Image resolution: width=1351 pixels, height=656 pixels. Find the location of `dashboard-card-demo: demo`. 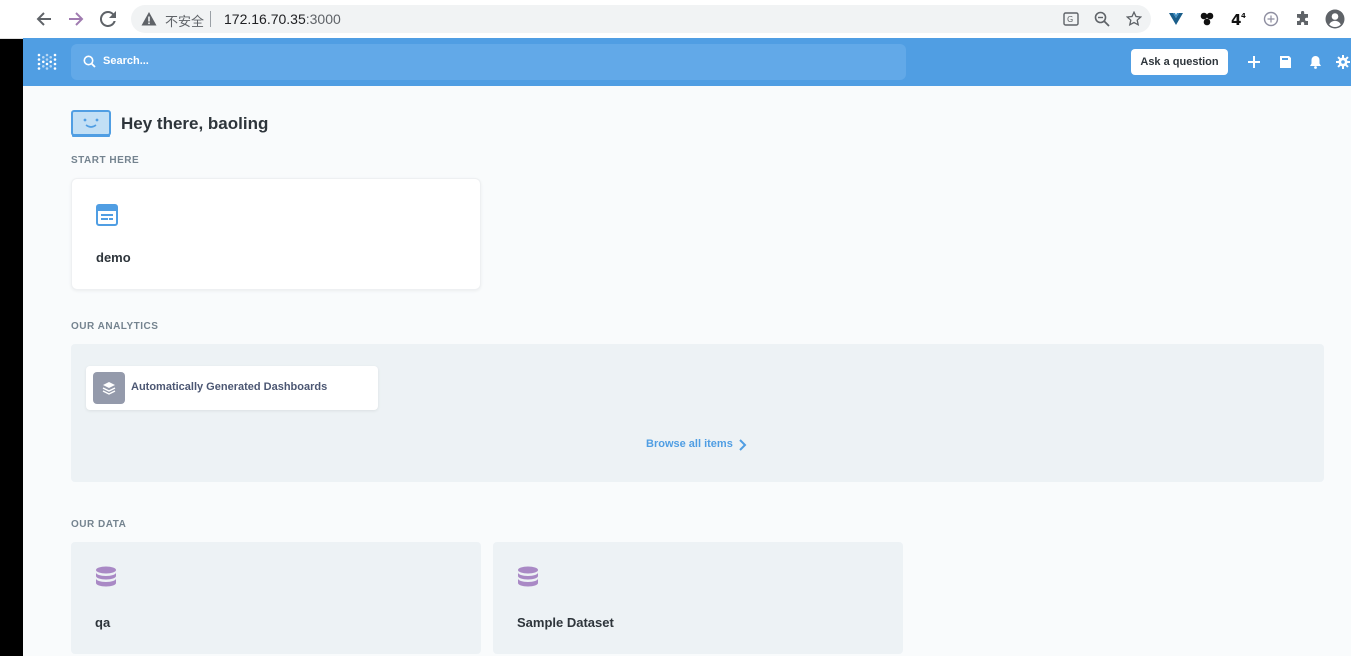

dashboard-card-demo: demo is located at coordinates (276, 234).